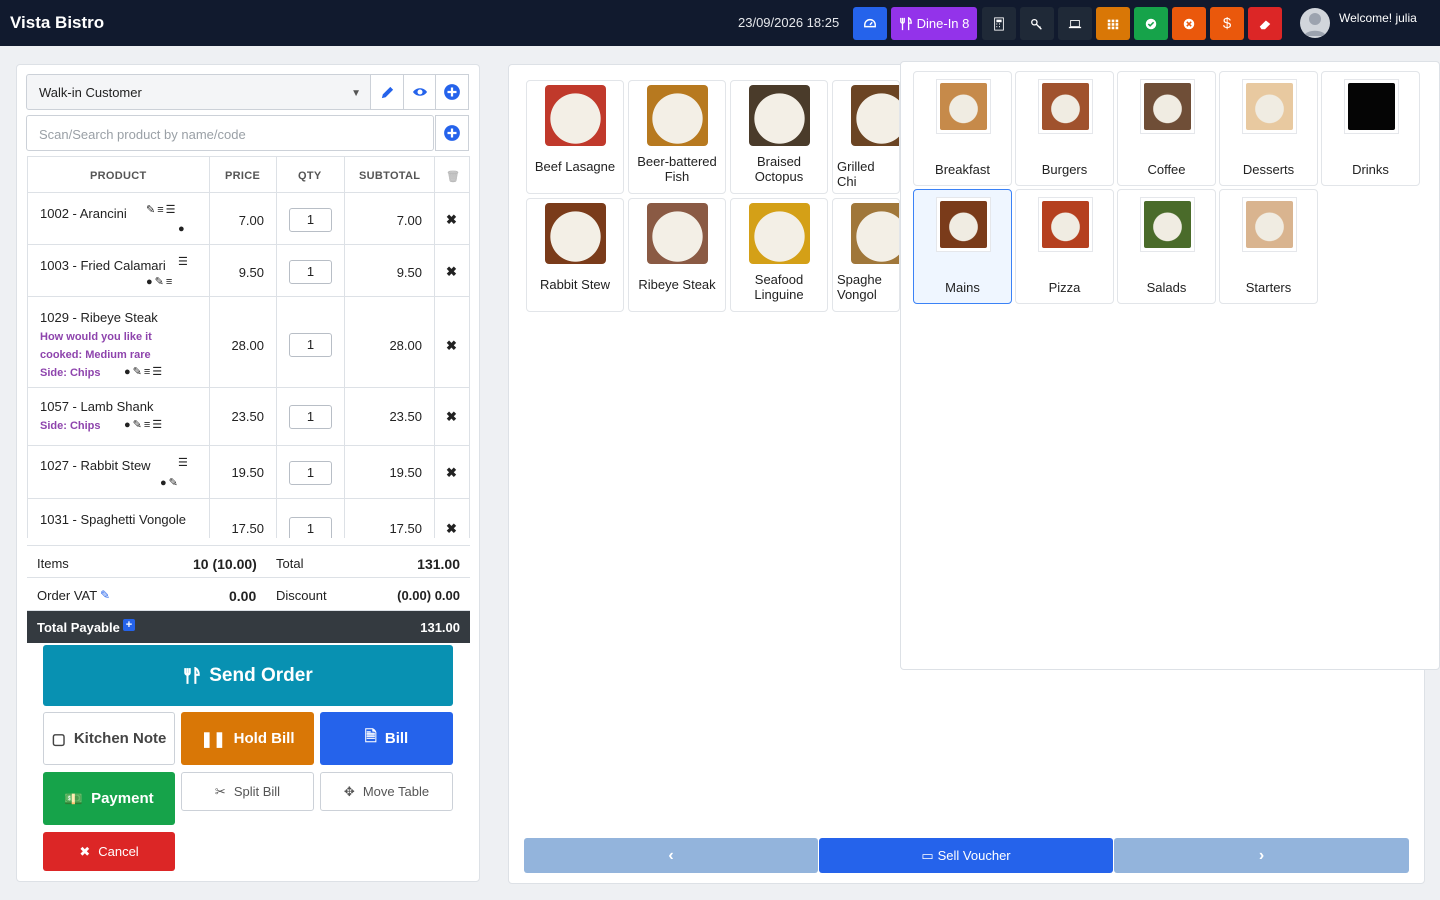 The width and height of the screenshot is (1440, 900). I want to click on product-card: Beer-battered Fish, so click(677, 137).